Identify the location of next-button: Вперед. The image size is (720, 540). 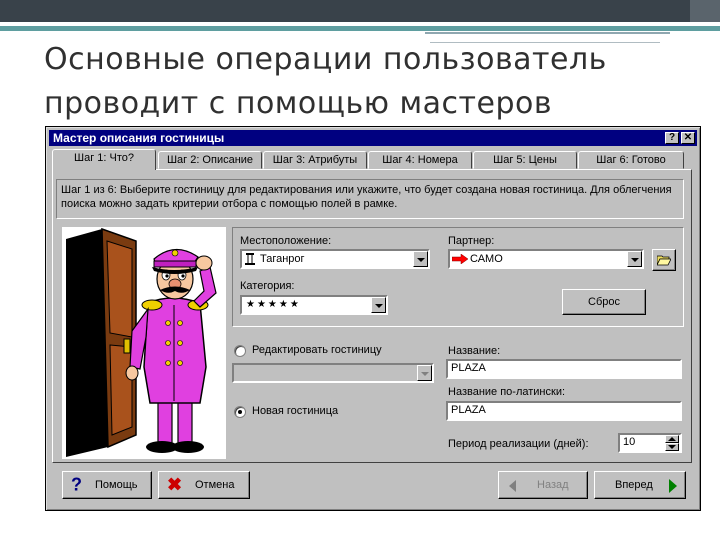
(640, 485).